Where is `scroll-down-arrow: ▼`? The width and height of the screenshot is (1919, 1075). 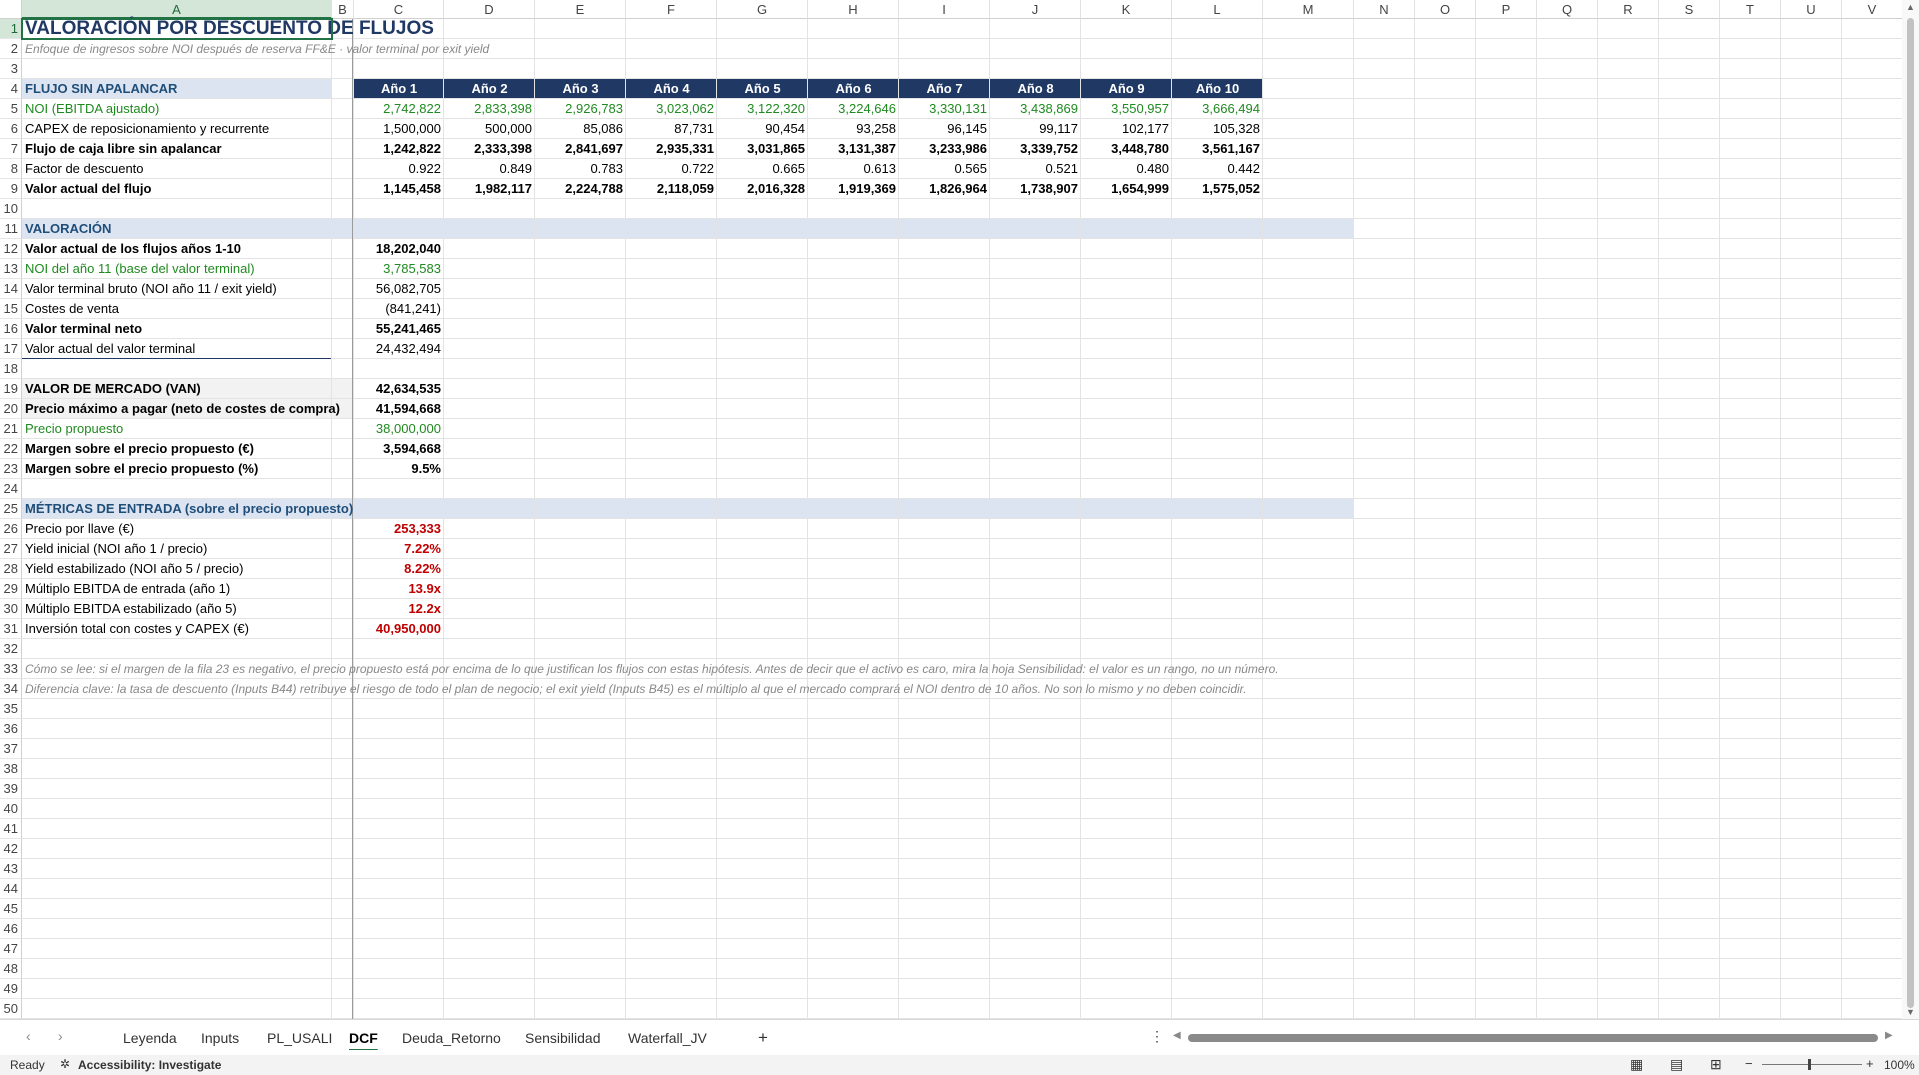 scroll-down-arrow: ▼ is located at coordinates (1910, 1012).